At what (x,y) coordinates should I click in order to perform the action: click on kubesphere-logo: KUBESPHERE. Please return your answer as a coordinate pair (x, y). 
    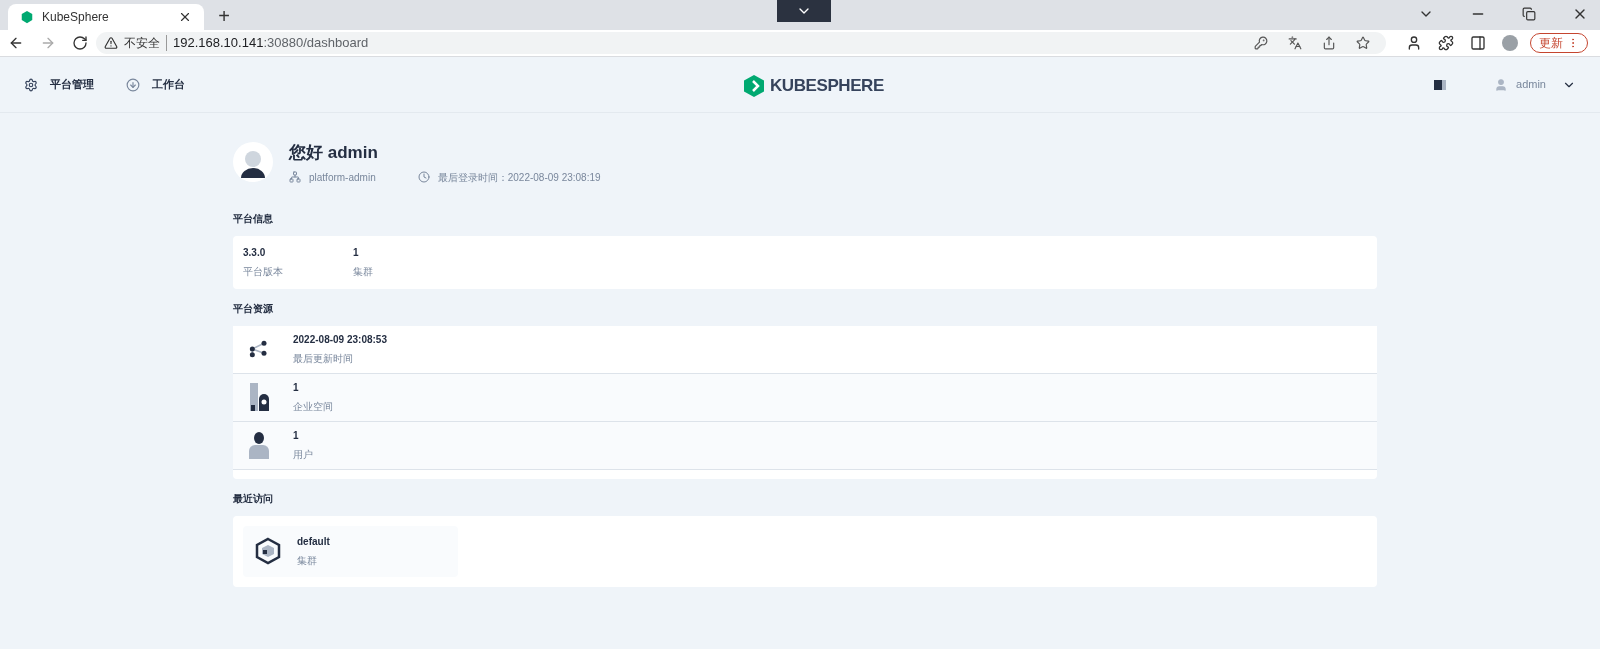
    Looking at the image, I should click on (814, 86).